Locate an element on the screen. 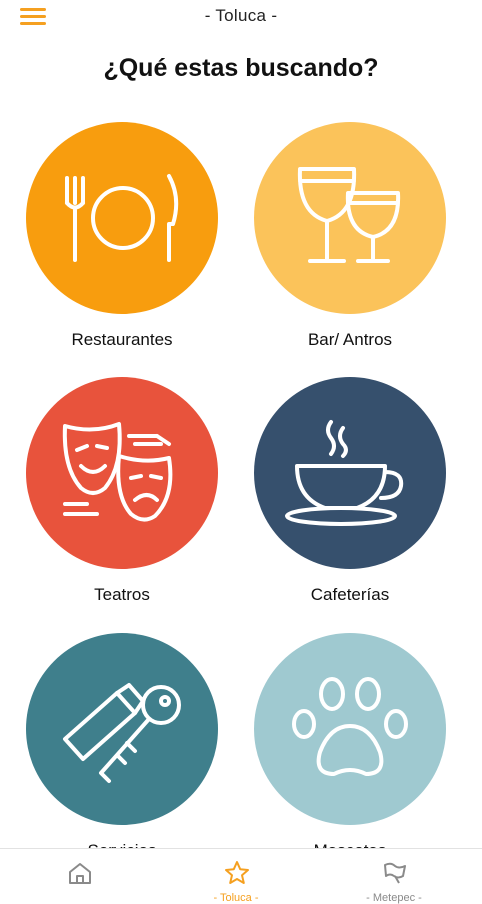 The width and height of the screenshot is (482, 904). category-tile-mascotas: Mascotas is located at coordinates (350, 750).